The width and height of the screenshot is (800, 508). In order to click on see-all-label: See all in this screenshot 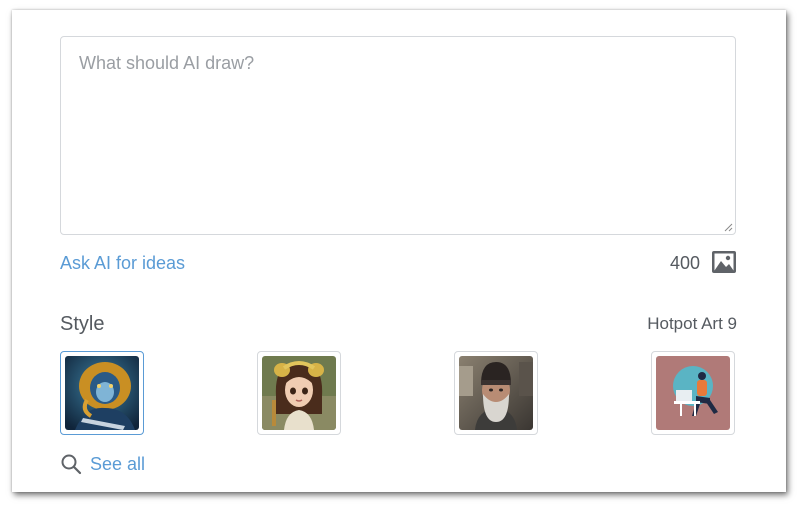, I will do `click(118, 463)`.